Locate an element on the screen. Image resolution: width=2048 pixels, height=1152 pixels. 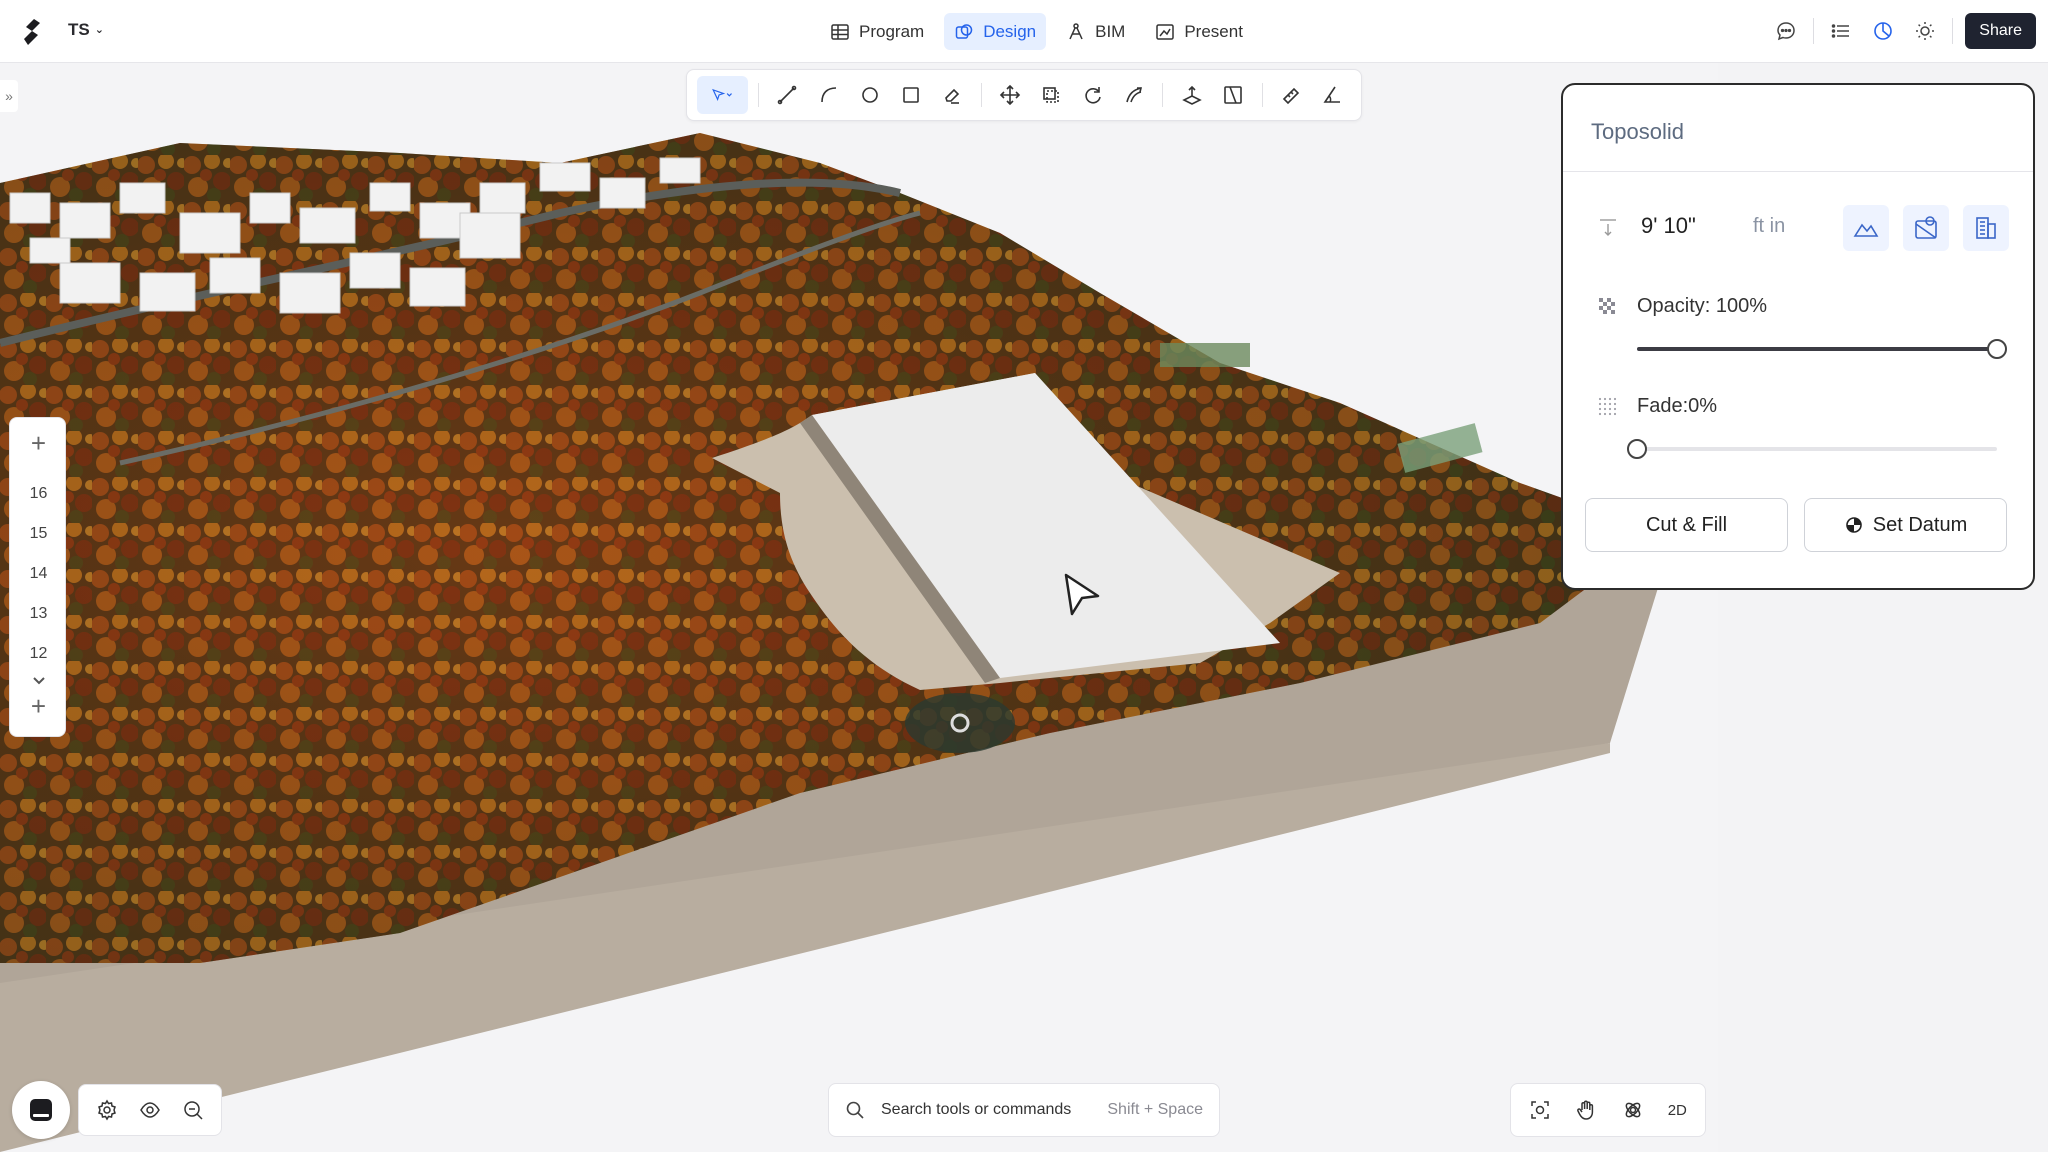
push-pull-tool is located at coordinates (1191, 95).